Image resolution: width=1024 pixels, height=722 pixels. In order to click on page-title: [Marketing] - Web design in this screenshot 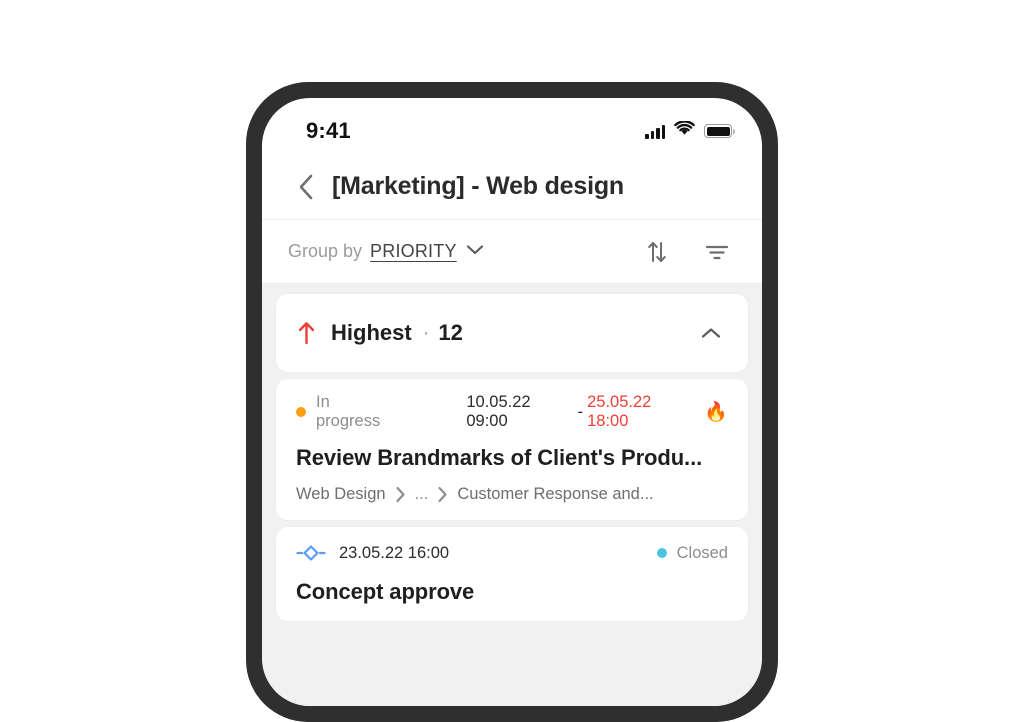, I will do `click(478, 186)`.